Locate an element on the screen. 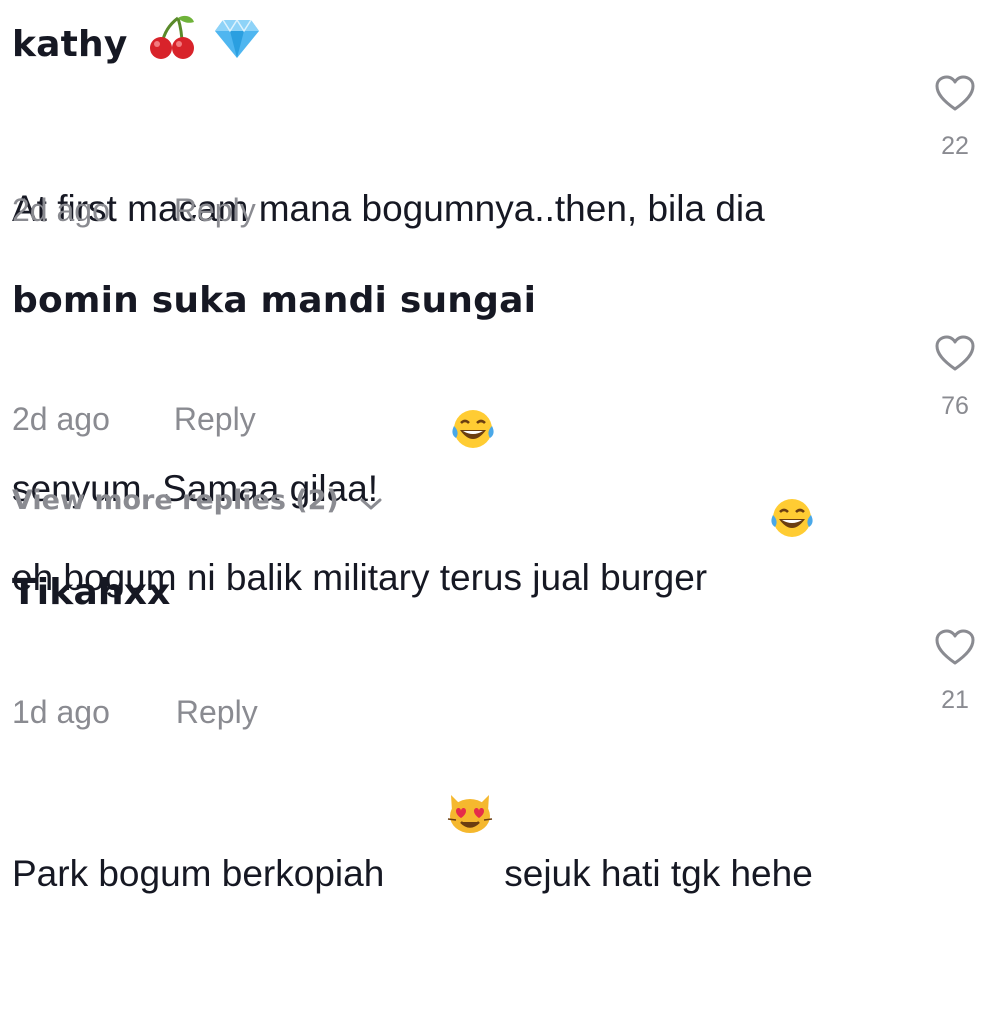  comment-username: bomin suka mandi sungai is located at coordinates (274, 300).